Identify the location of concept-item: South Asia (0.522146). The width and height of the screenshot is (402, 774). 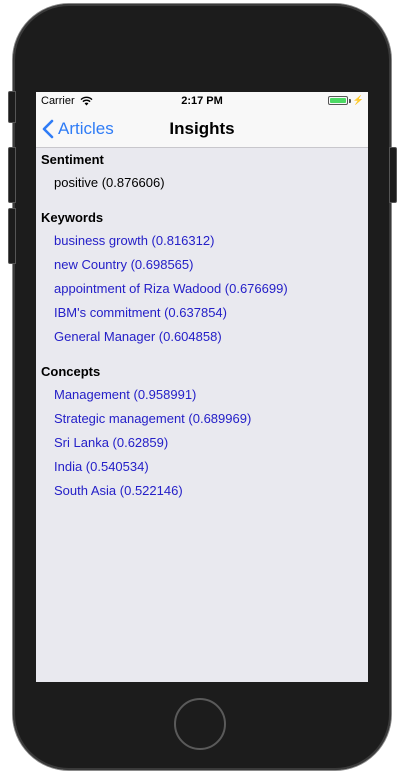
(202, 491).